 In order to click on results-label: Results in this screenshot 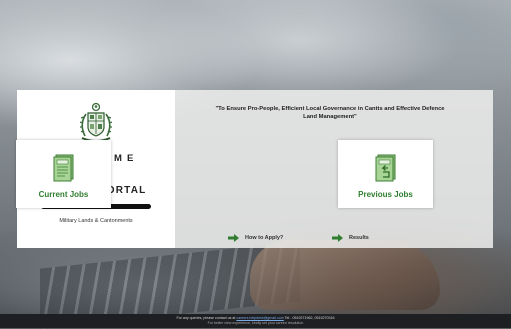, I will do `click(359, 238)`.